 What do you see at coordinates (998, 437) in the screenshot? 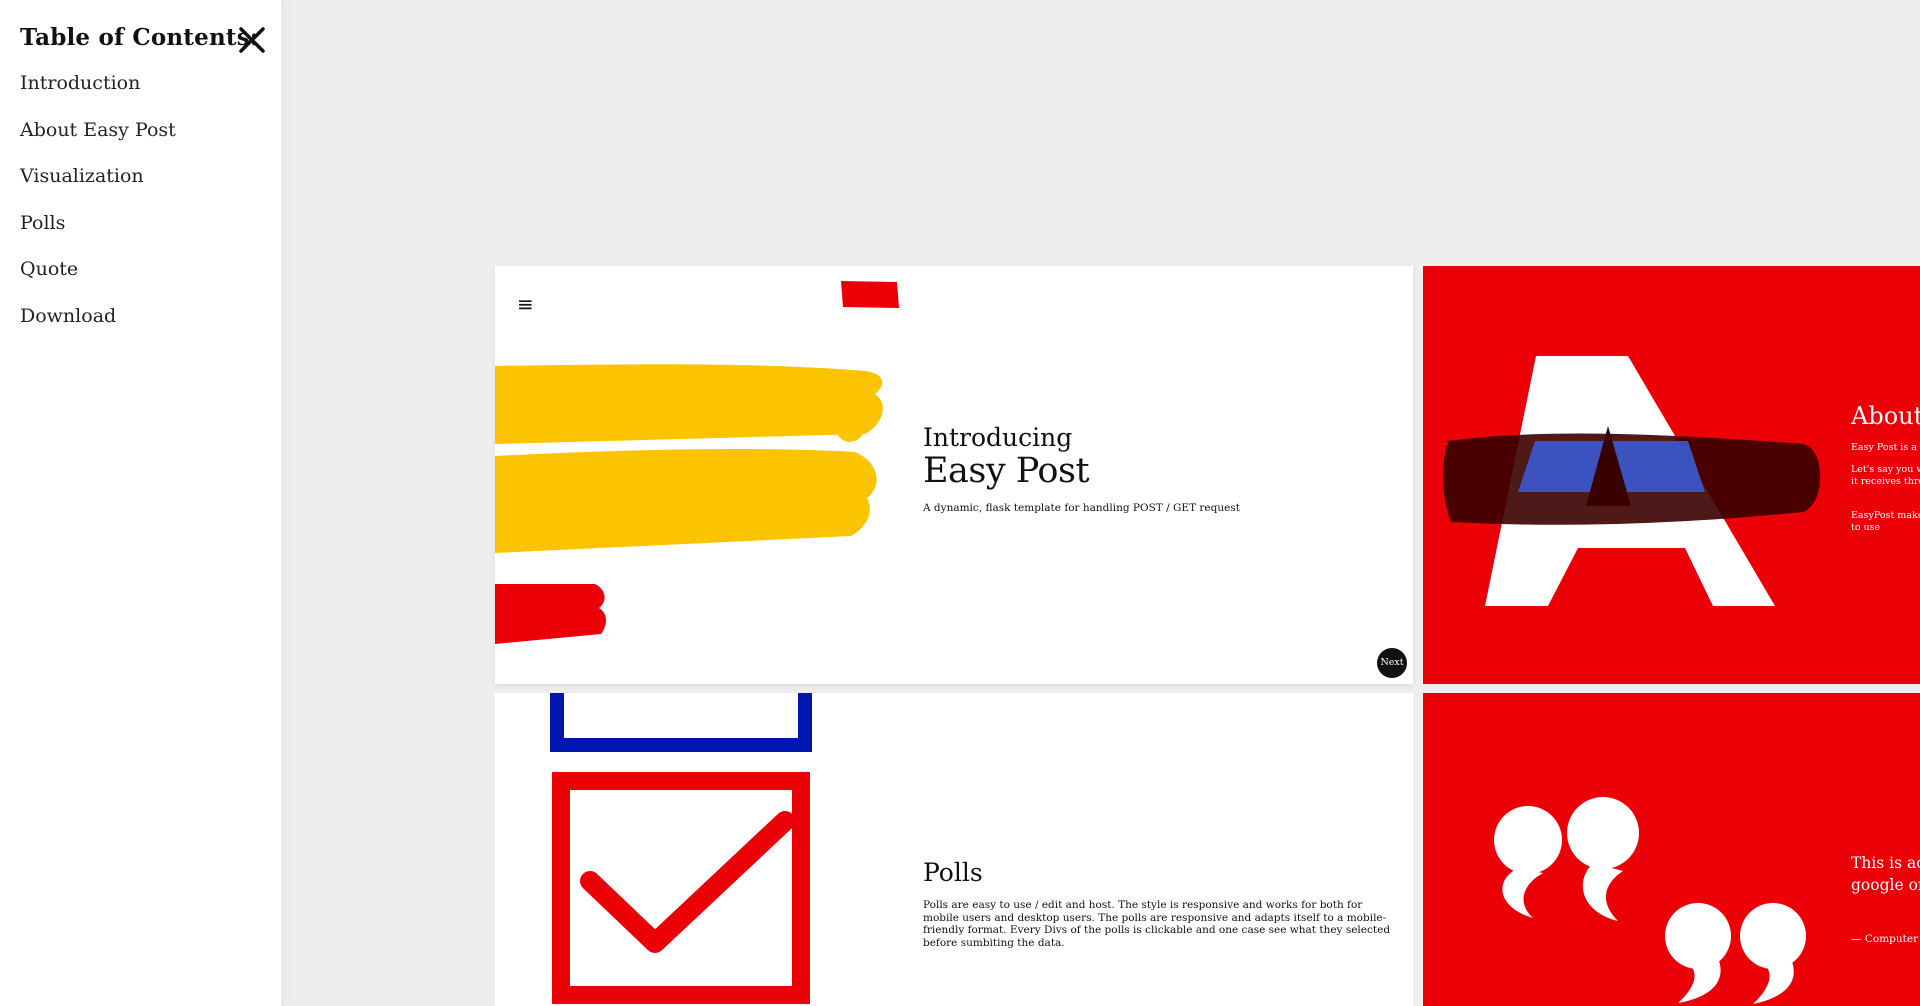
I see `intro-heading-line: Introducing` at bounding box center [998, 437].